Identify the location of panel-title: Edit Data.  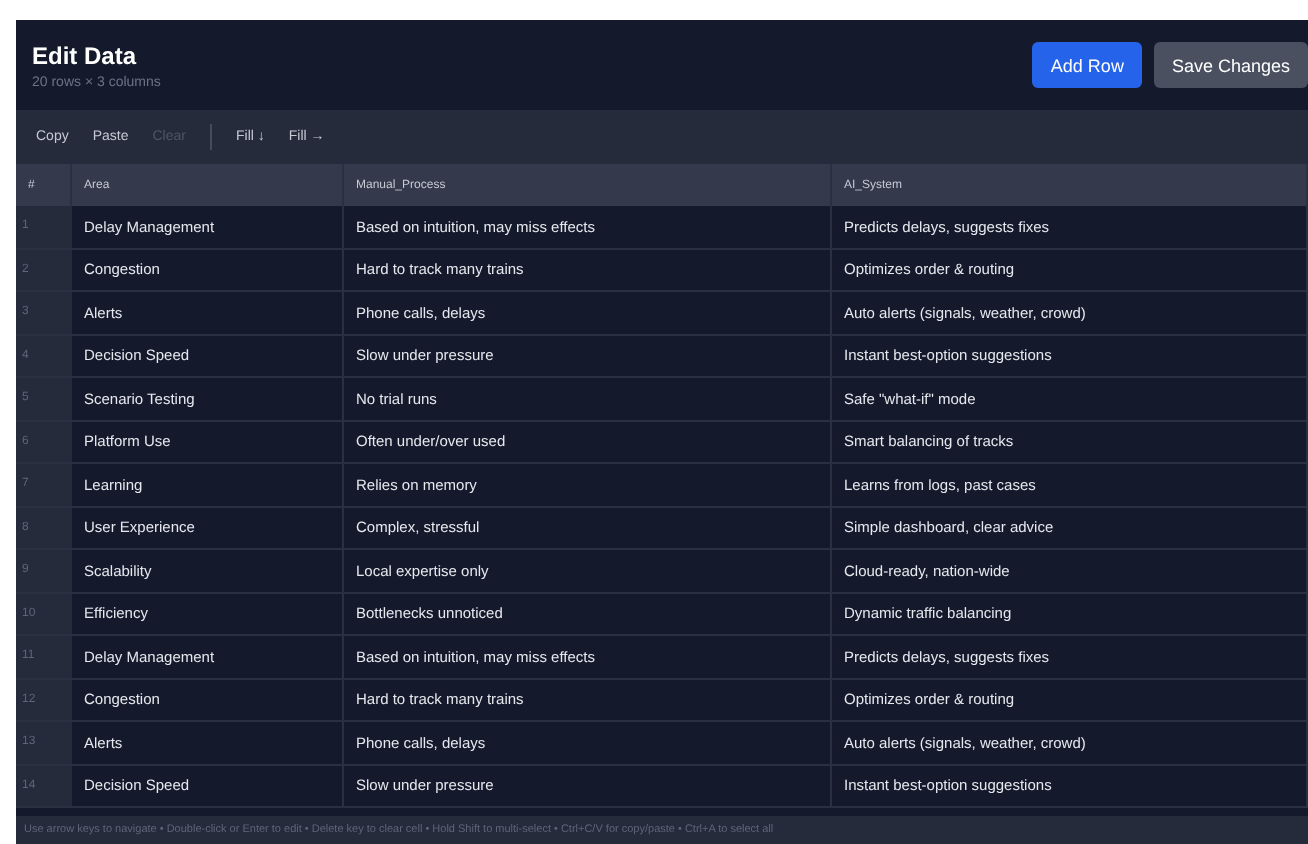
(85, 55).